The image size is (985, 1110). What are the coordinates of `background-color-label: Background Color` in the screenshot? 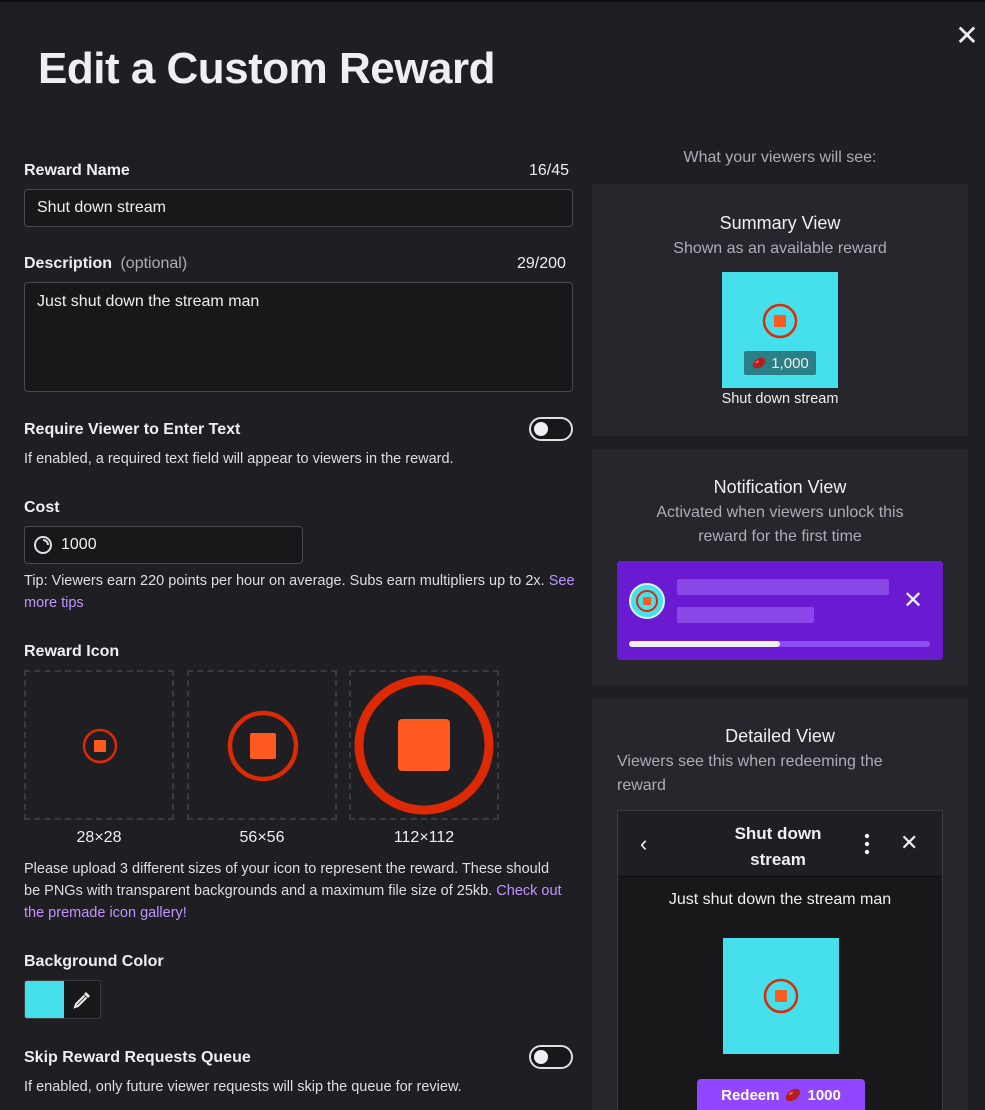 It's located at (94, 961).